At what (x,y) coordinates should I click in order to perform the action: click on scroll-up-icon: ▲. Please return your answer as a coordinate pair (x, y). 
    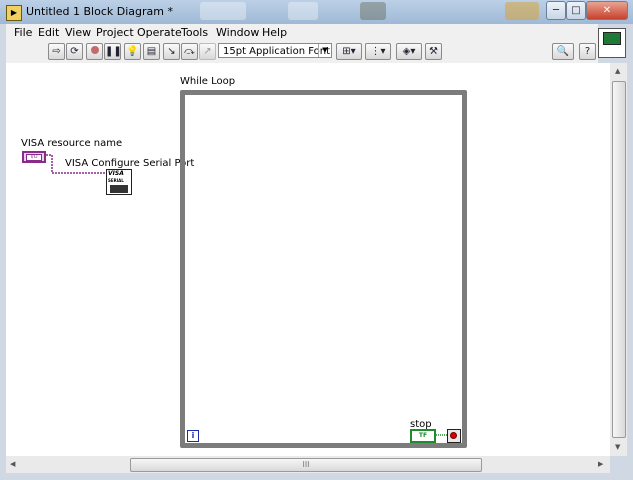
    Looking at the image, I should click on (617, 71).